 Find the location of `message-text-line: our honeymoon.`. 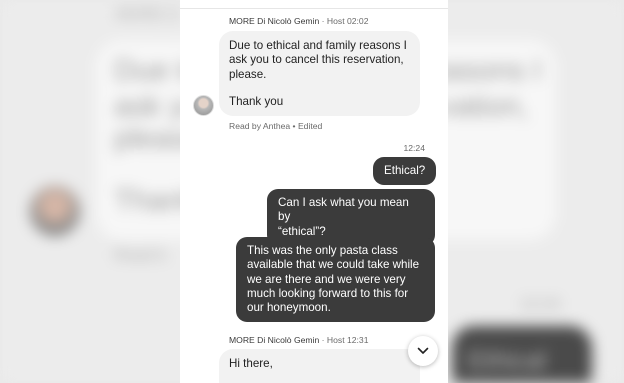

message-text-line: our honeymoon. is located at coordinates (289, 308).